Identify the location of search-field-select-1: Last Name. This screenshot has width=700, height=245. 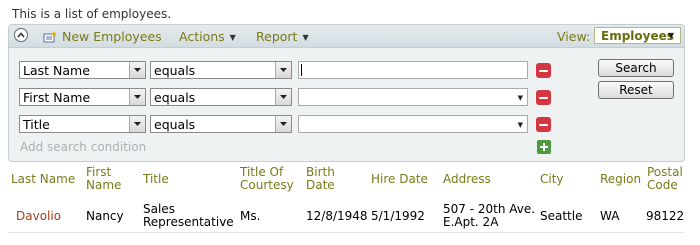
(82, 70).